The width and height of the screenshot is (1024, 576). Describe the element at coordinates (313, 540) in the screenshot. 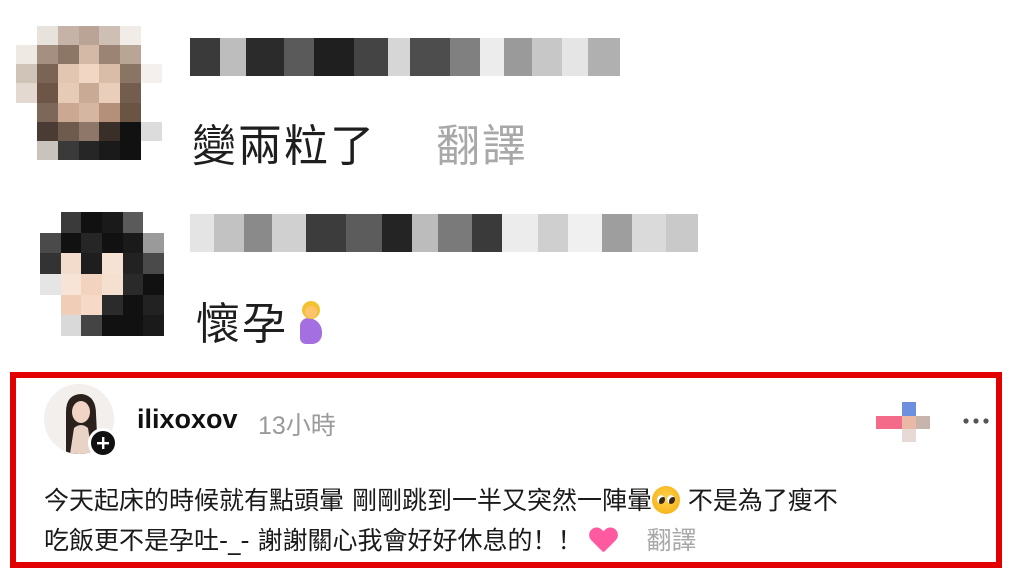

I see `post-text: 吃飯更不是孕吐-_- 謝謝關心我會好好休息的！！` at that location.